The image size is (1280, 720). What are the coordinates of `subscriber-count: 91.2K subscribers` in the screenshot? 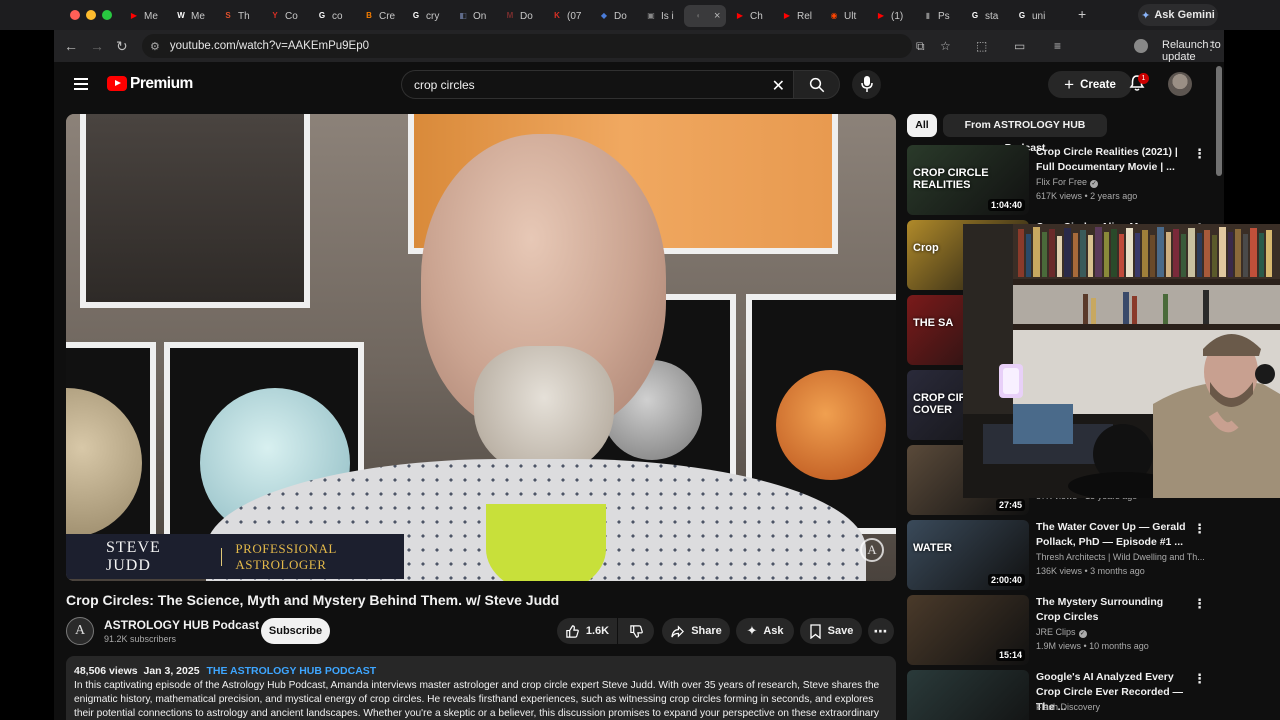 It's located at (140, 639).